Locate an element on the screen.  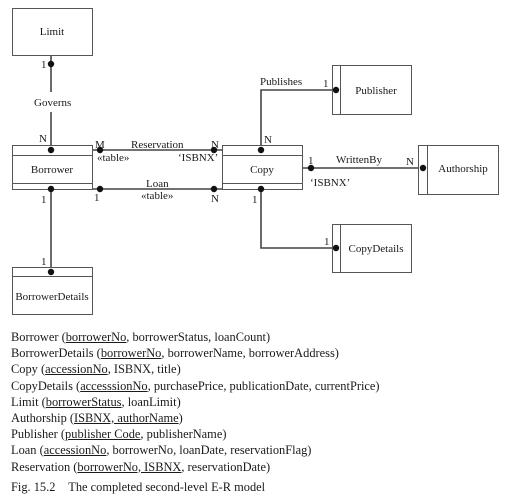
primary-key-attributes: ISBNX, authorName is located at coordinates (126, 418).